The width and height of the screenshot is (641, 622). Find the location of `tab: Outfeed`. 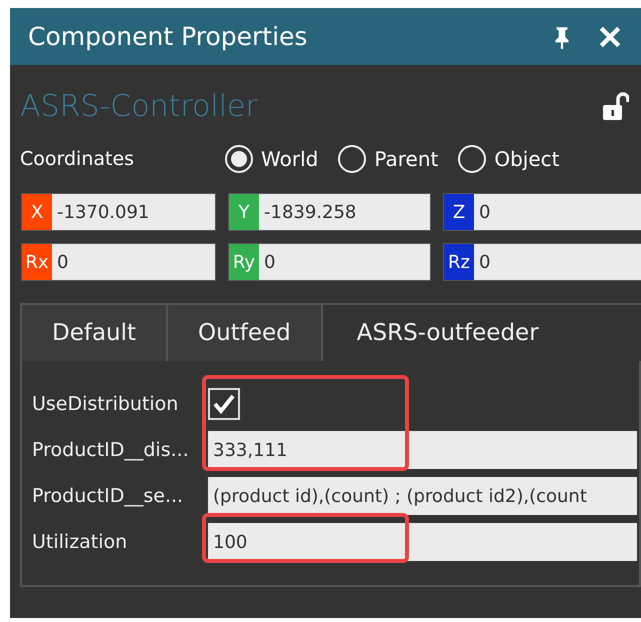

tab: Outfeed is located at coordinates (244, 332).